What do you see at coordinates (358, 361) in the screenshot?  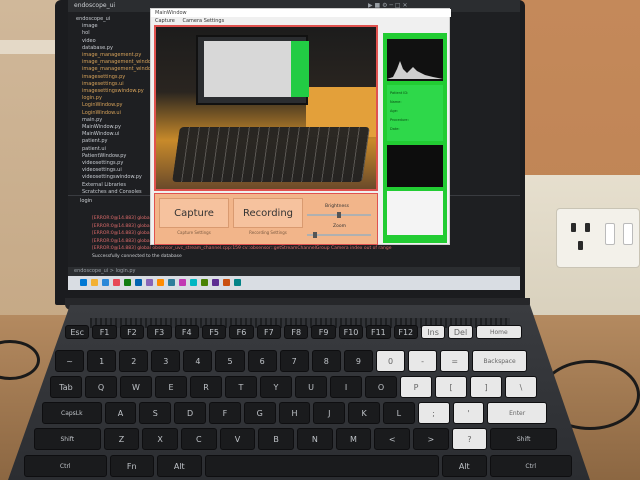 I see `keyboard-key: 9` at bounding box center [358, 361].